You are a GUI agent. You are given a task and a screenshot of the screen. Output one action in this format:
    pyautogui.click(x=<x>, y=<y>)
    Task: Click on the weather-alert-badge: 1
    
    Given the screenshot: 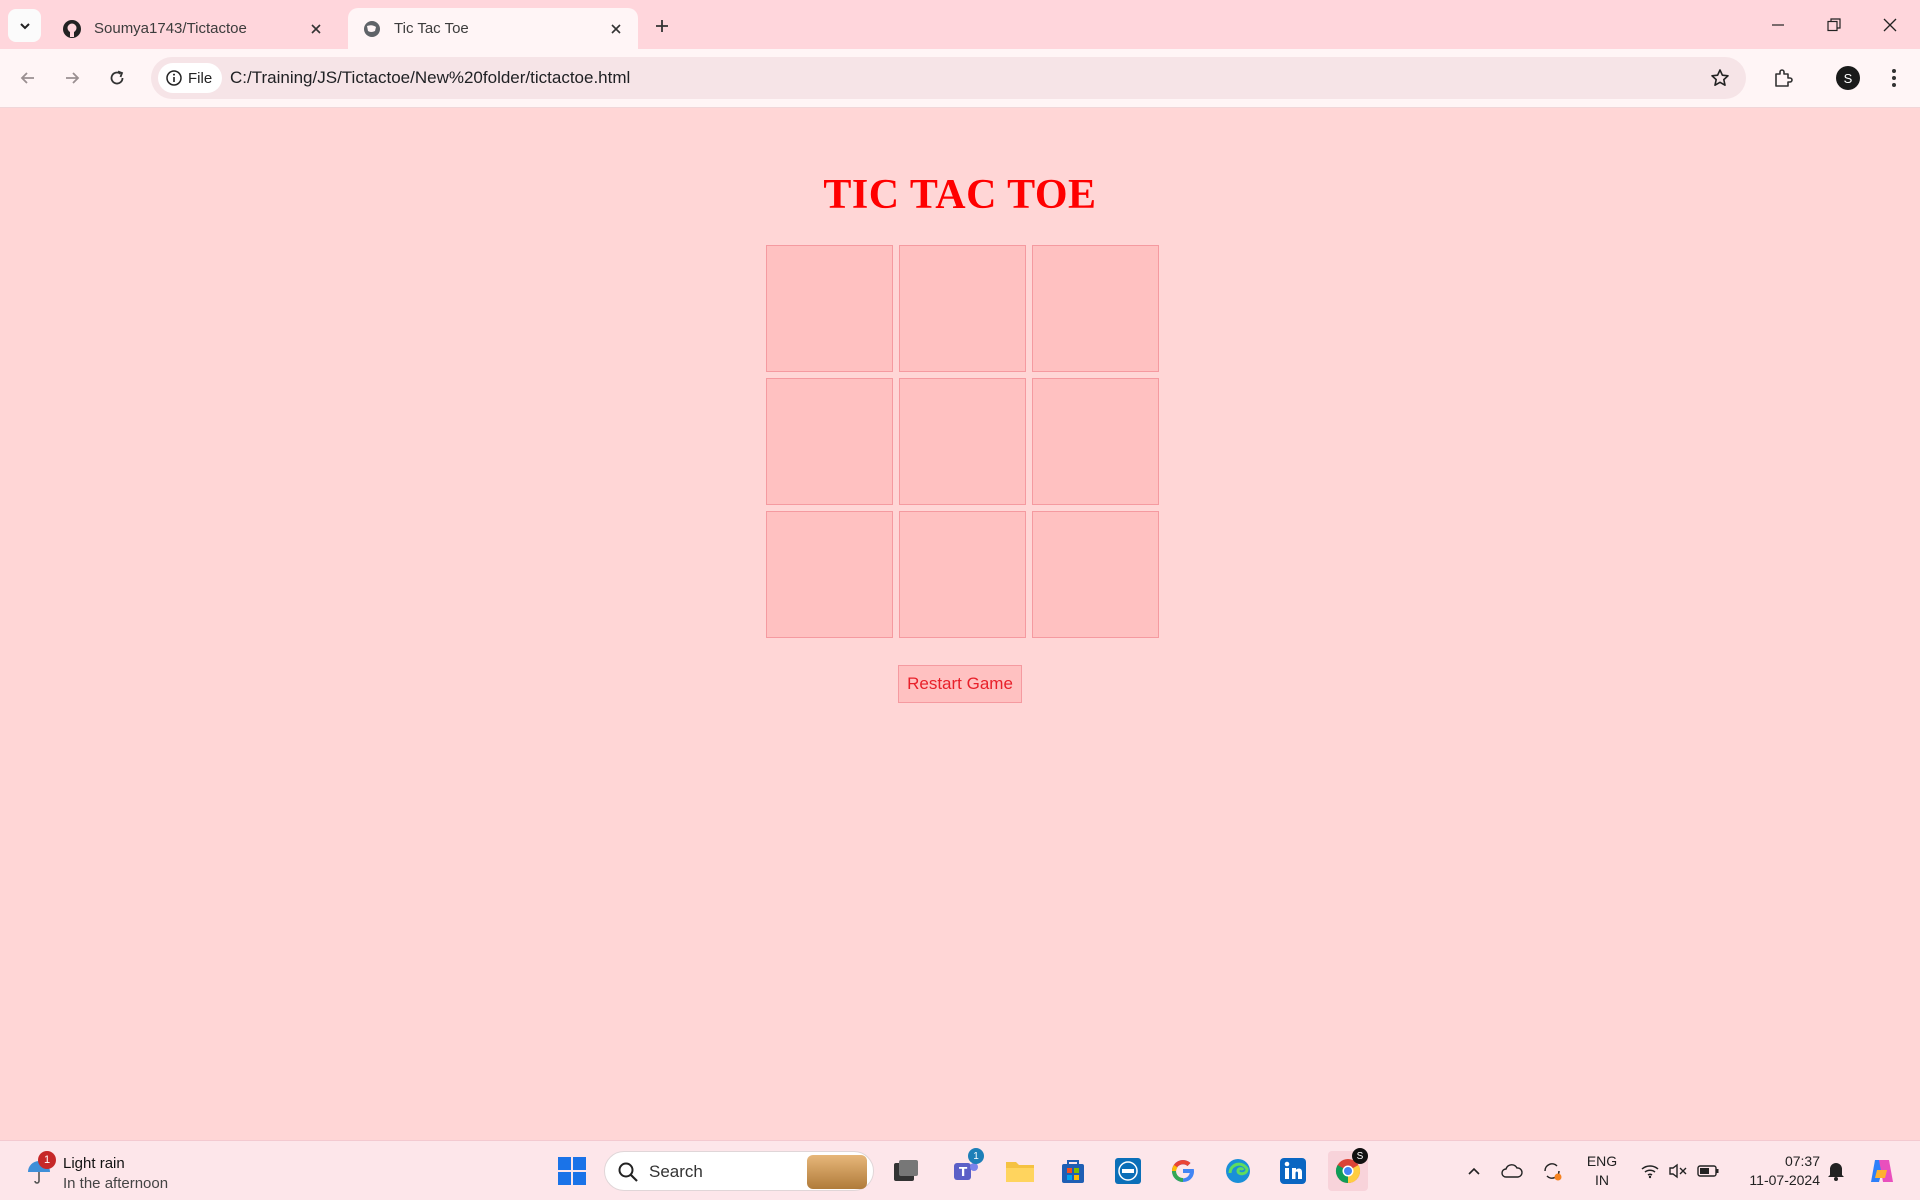 What is the action you would take?
    pyautogui.click(x=47, y=1160)
    